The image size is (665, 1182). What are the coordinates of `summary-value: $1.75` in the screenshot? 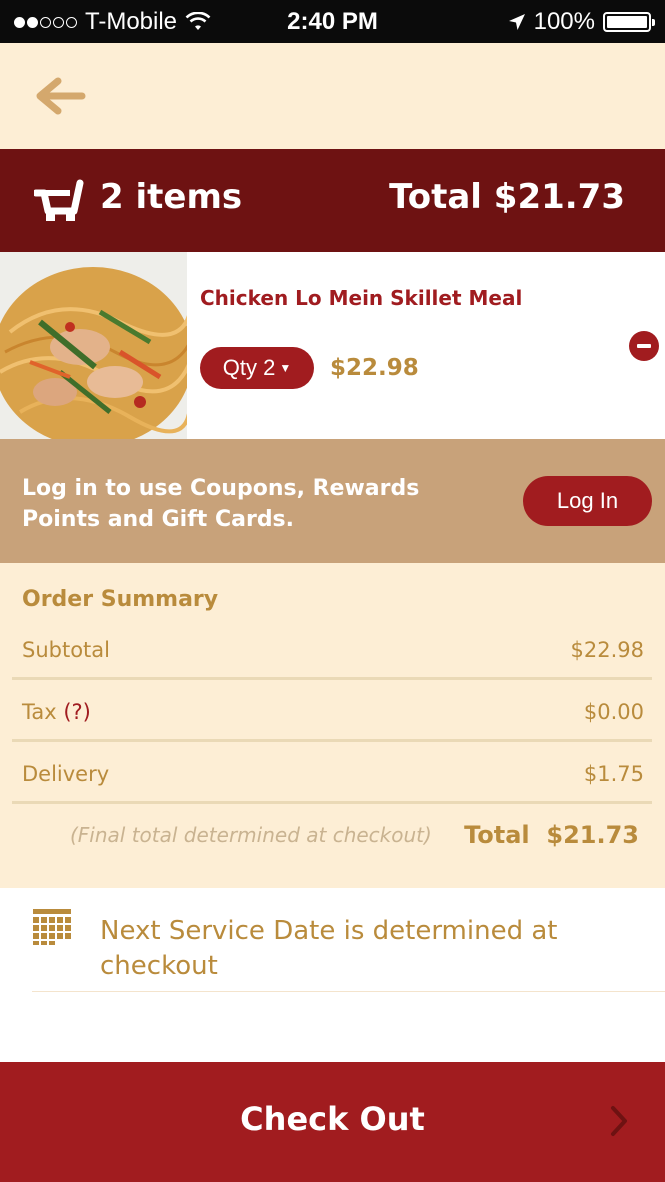 It's located at (613, 774).